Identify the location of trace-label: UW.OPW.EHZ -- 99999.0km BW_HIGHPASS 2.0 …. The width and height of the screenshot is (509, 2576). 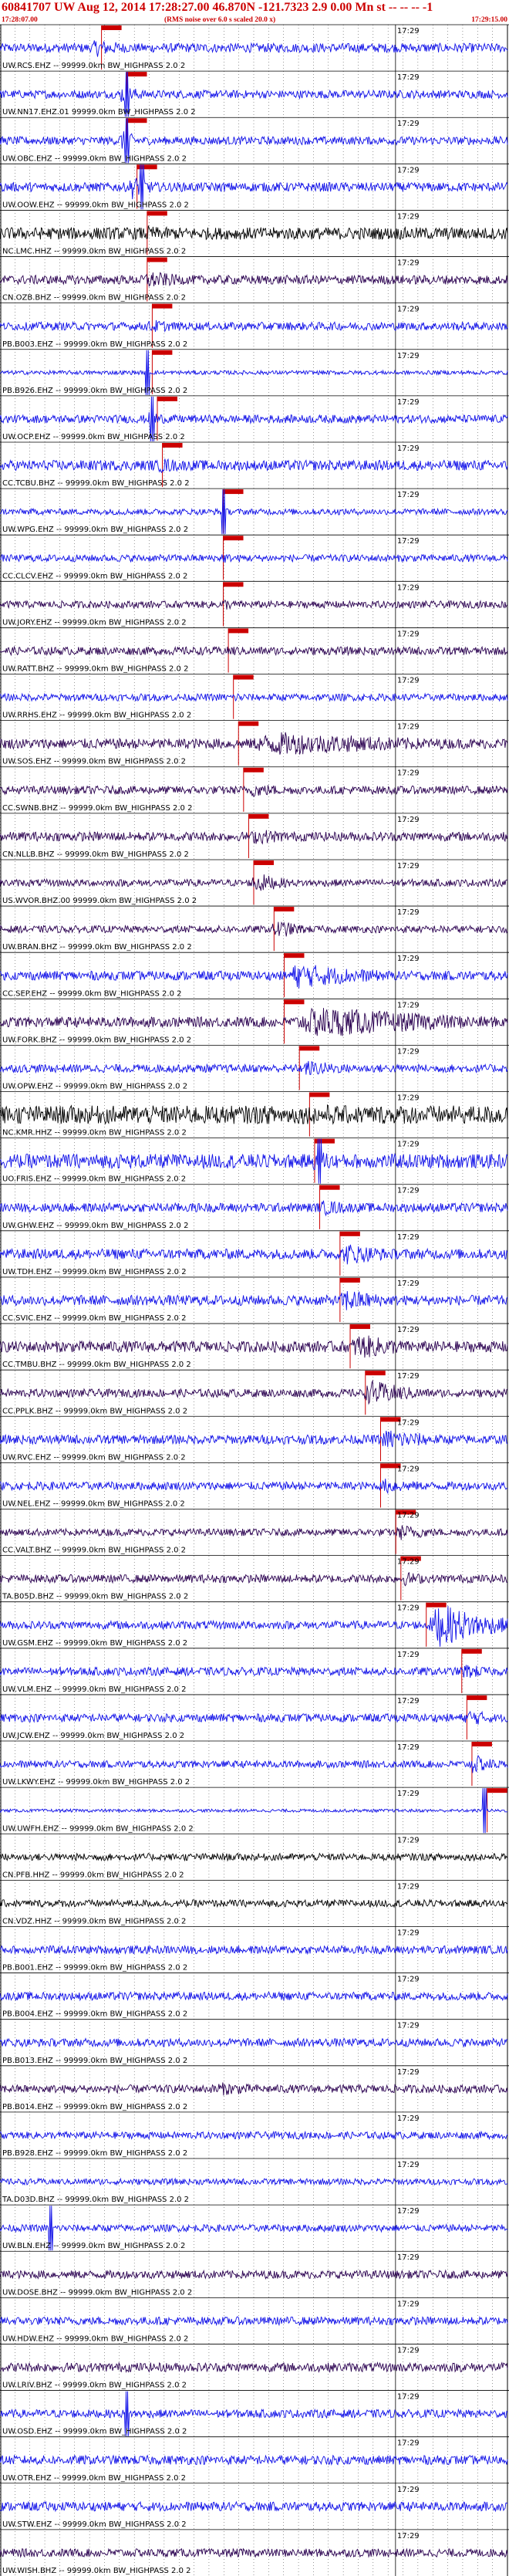
(94, 1087).